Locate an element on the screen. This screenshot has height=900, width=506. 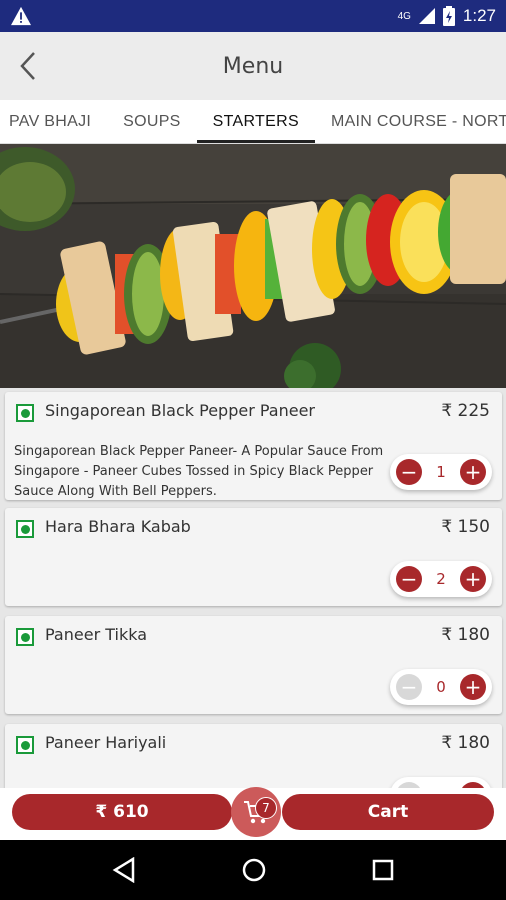
tab-starters: STARTERS is located at coordinates (256, 121).